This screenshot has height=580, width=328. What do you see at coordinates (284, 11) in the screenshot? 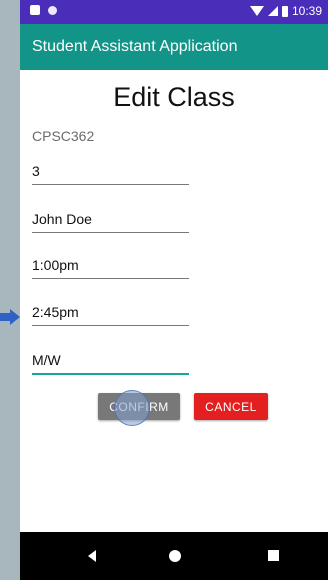
I see `battery-icon` at bounding box center [284, 11].